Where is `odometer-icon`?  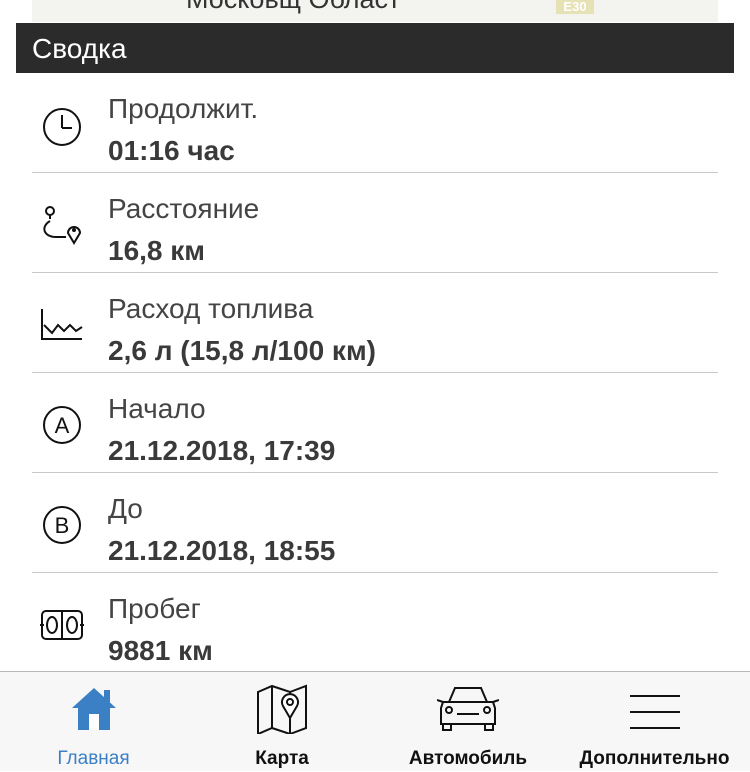
odometer-icon is located at coordinates (62, 625).